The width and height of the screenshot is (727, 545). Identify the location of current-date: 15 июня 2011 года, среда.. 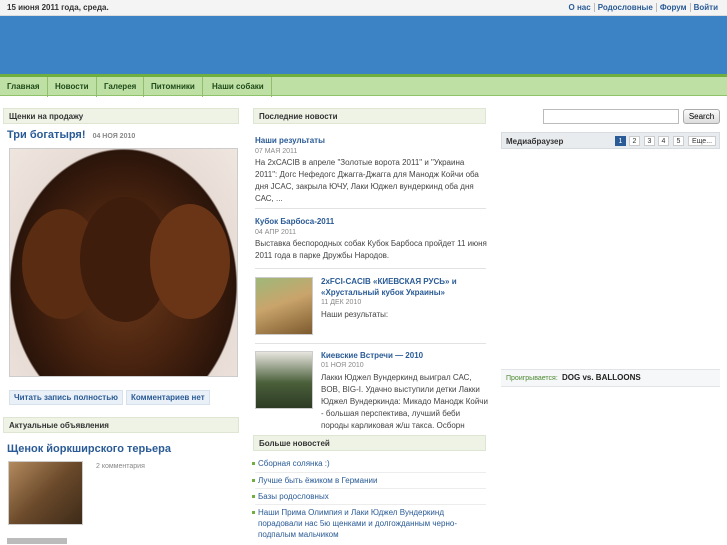
(58, 7).